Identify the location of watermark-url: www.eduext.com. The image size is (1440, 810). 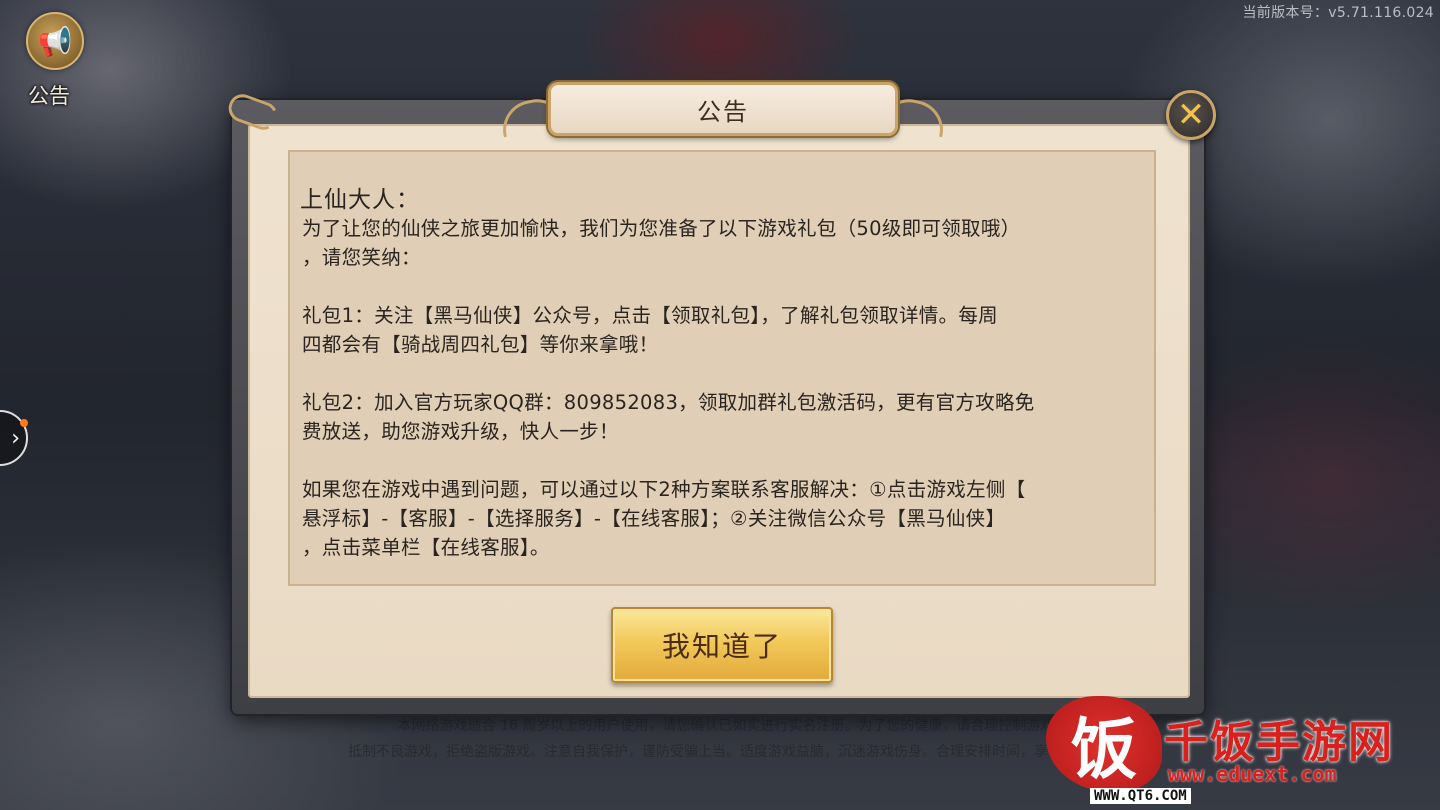
(1252, 774).